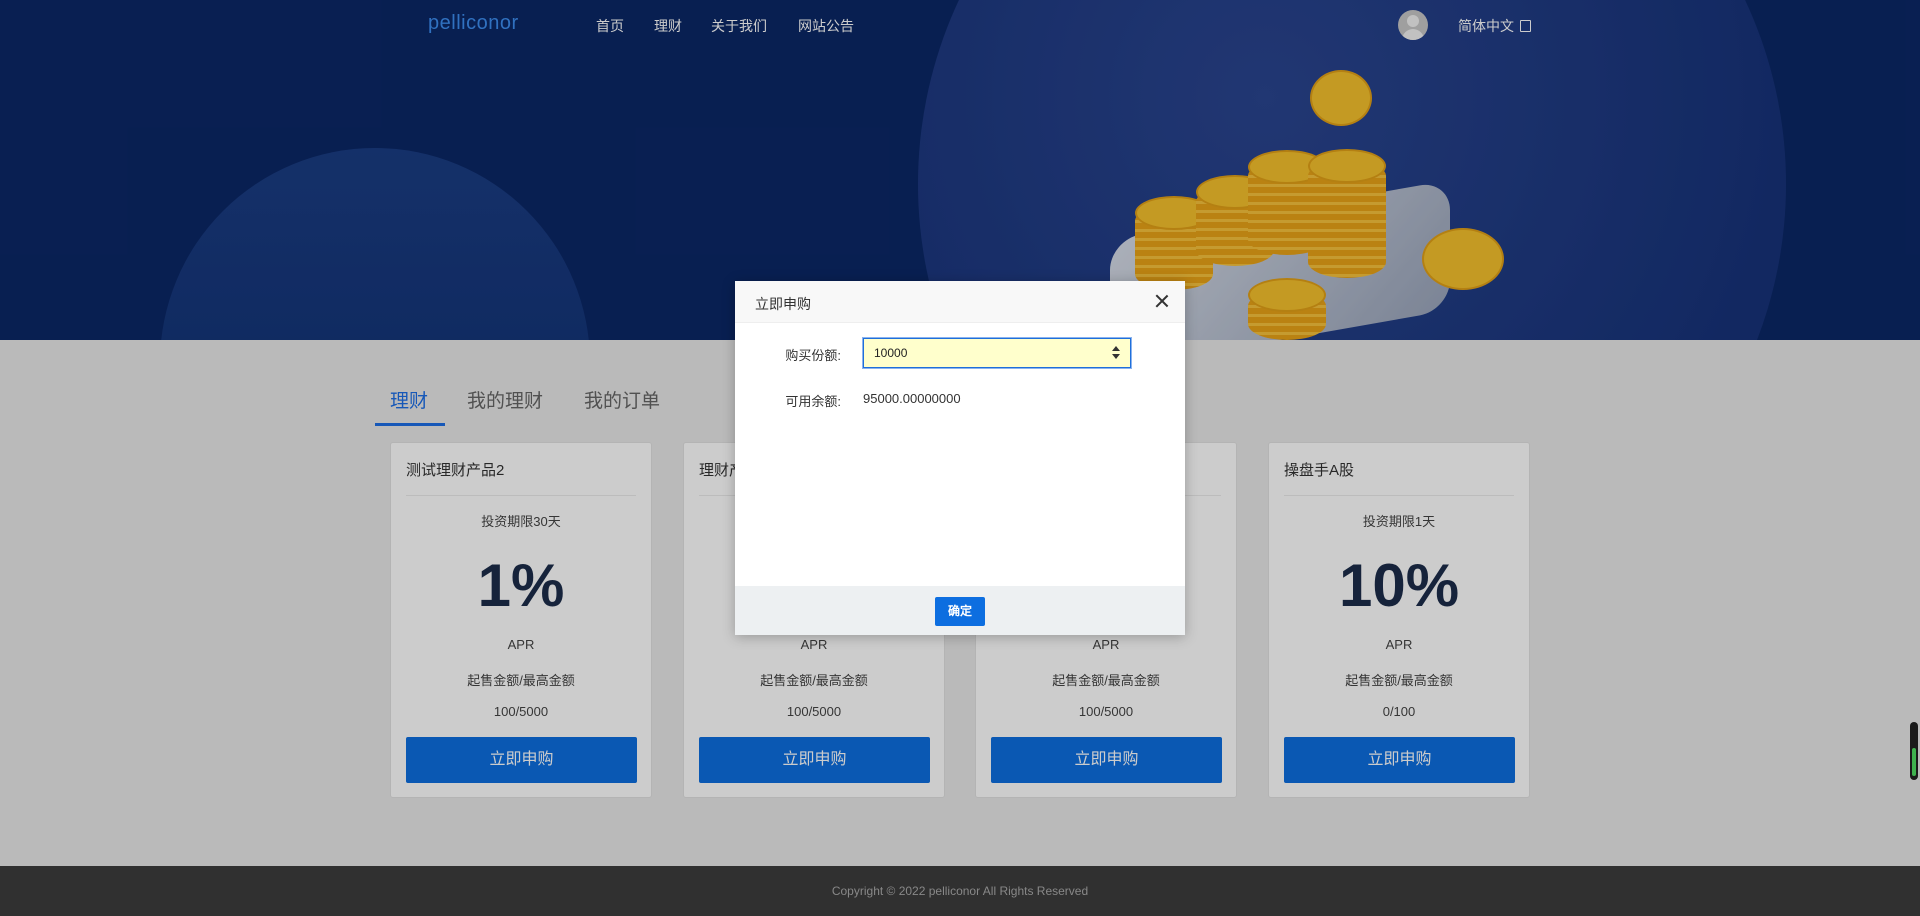 Image resolution: width=1920 pixels, height=916 pixels. Describe the element at coordinates (960, 458) in the screenshot. I see `subscribe-dialog: 立即申购 购买份额: 可用余额: 95000.00000000 确定` at that location.